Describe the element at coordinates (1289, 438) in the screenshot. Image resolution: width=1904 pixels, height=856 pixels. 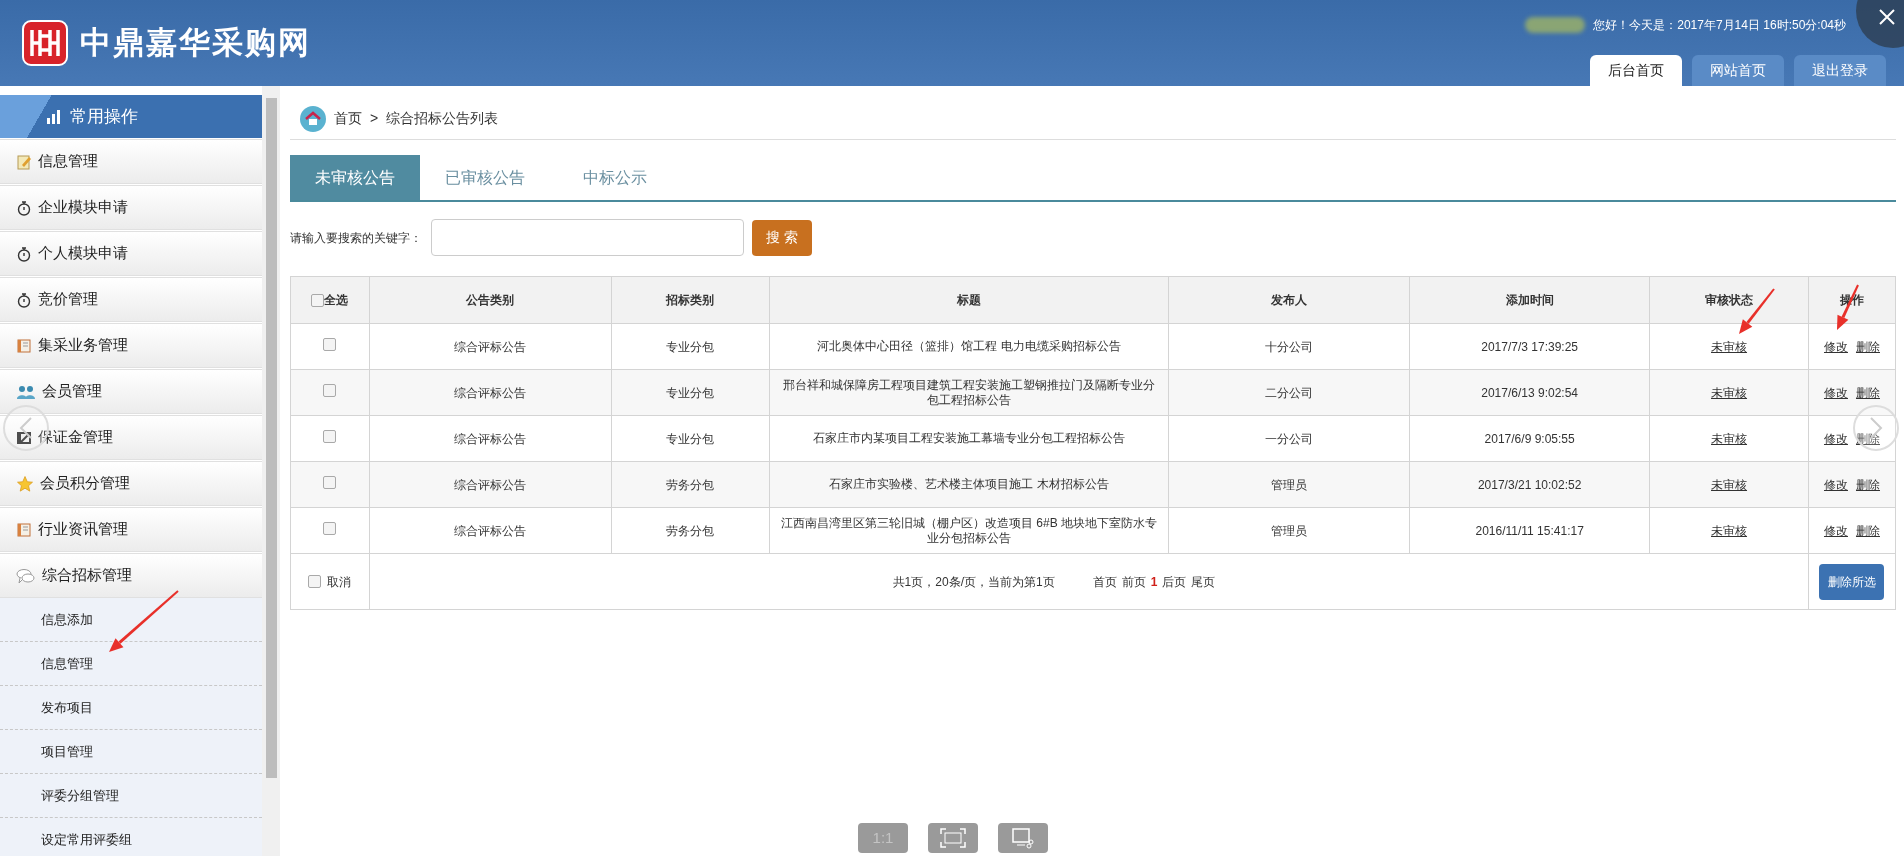
I see `table-cell: 一分公司` at that location.